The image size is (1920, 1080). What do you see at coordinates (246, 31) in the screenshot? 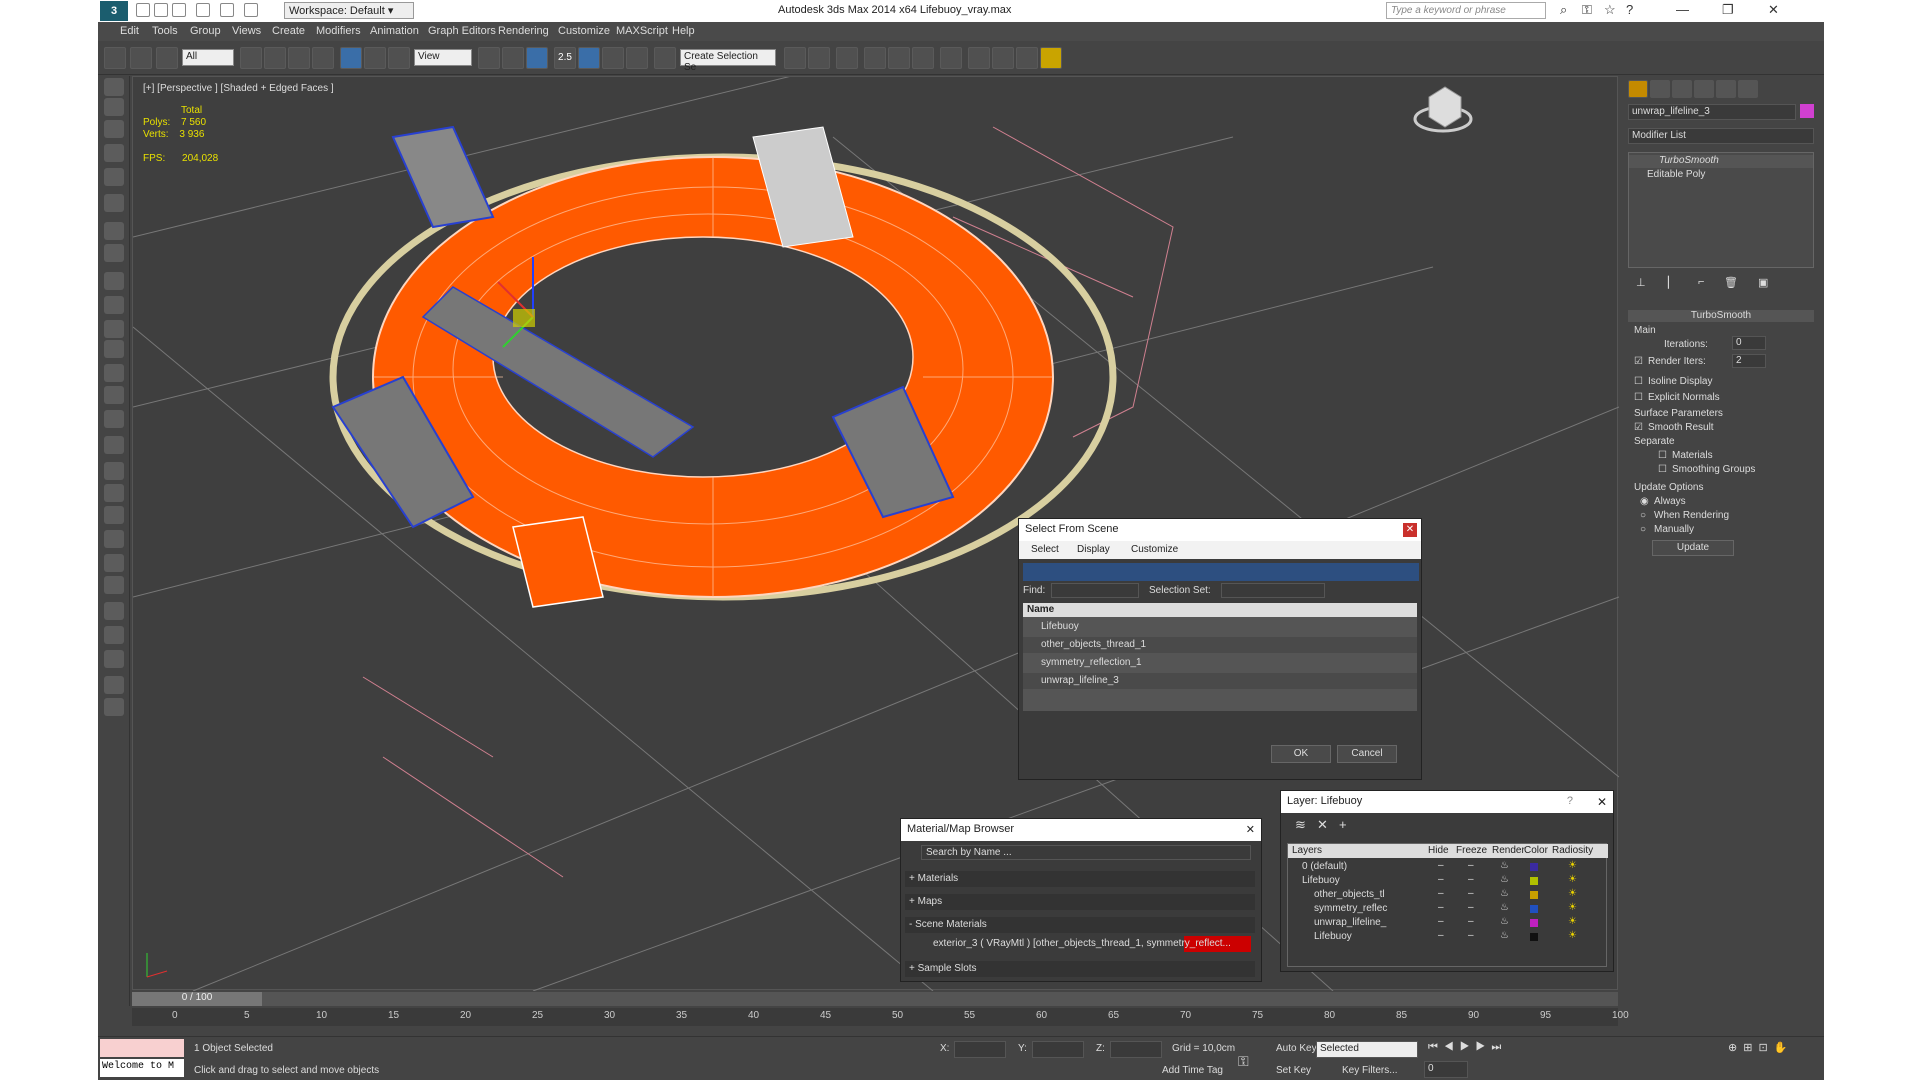
I see `menu-views: Views` at bounding box center [246, 31].